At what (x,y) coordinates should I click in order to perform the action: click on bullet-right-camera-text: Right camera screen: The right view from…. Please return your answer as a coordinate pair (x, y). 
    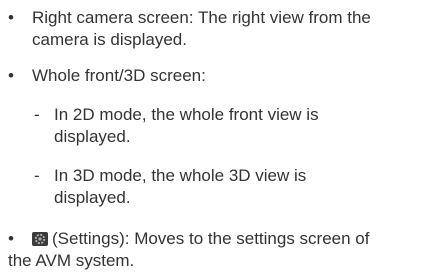
    Looking at the image, I should click on (201, 28).